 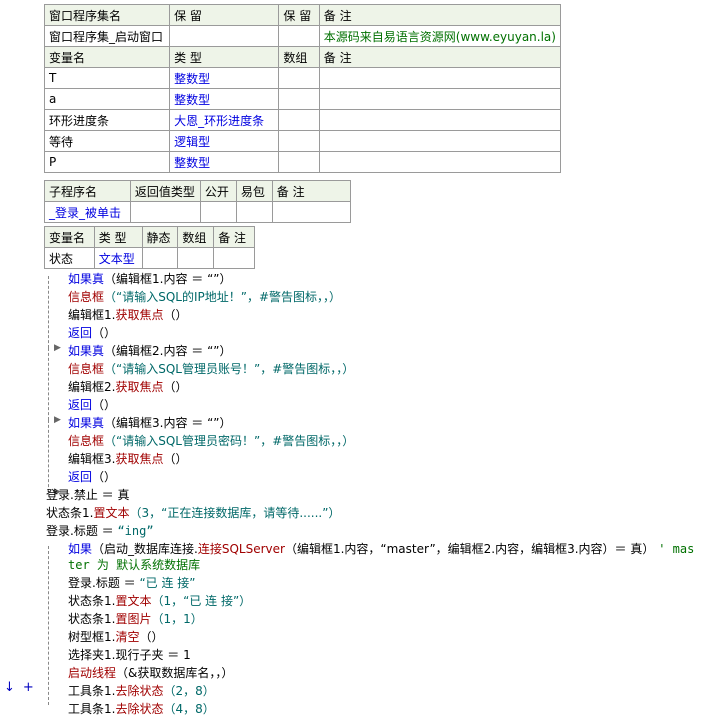 I want to click on code-line: ter 为 默认系统数据库, so click(x=376, y=566).